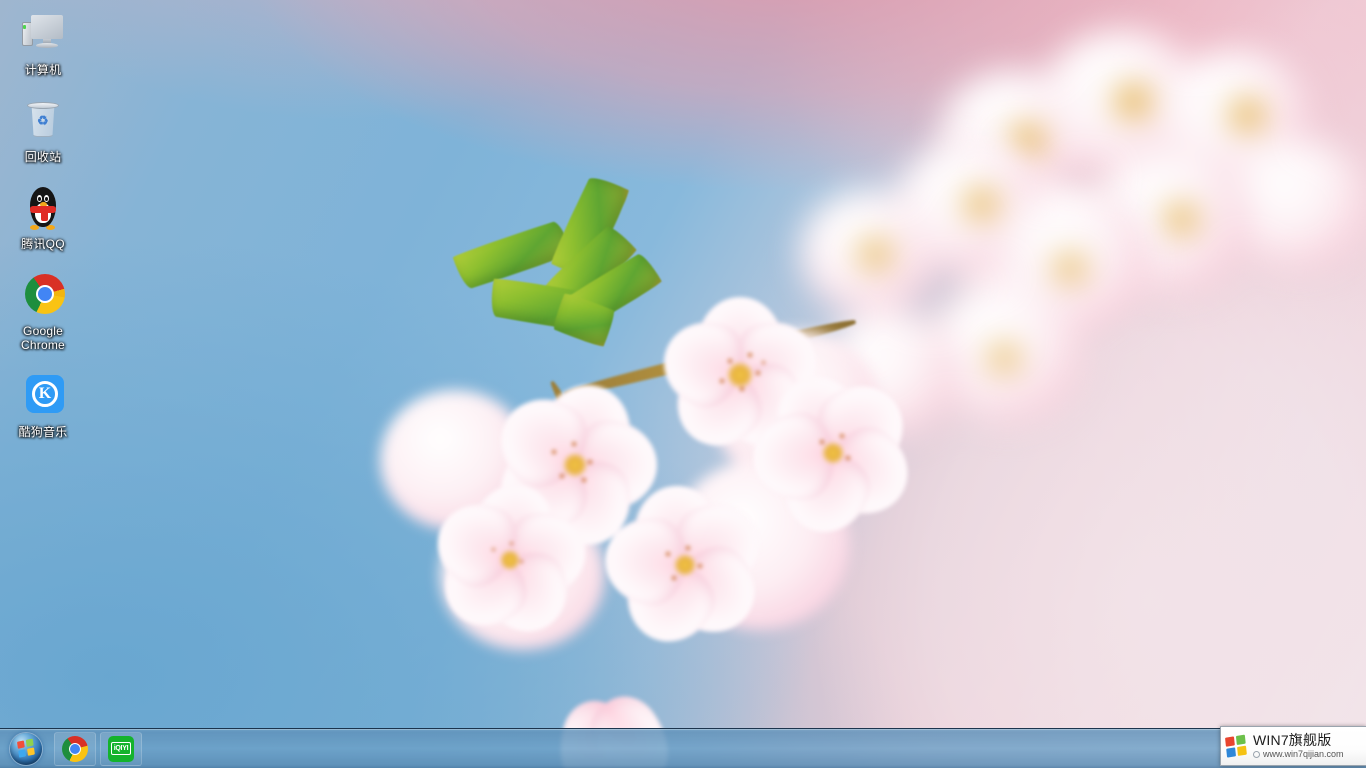 Image resolution: width=1366 pixels, height=768 pixels. What do you see at coordinates (43, 208) in the screenshot?
I see `qq-penguin-icon` at bounding box center [43, 208].